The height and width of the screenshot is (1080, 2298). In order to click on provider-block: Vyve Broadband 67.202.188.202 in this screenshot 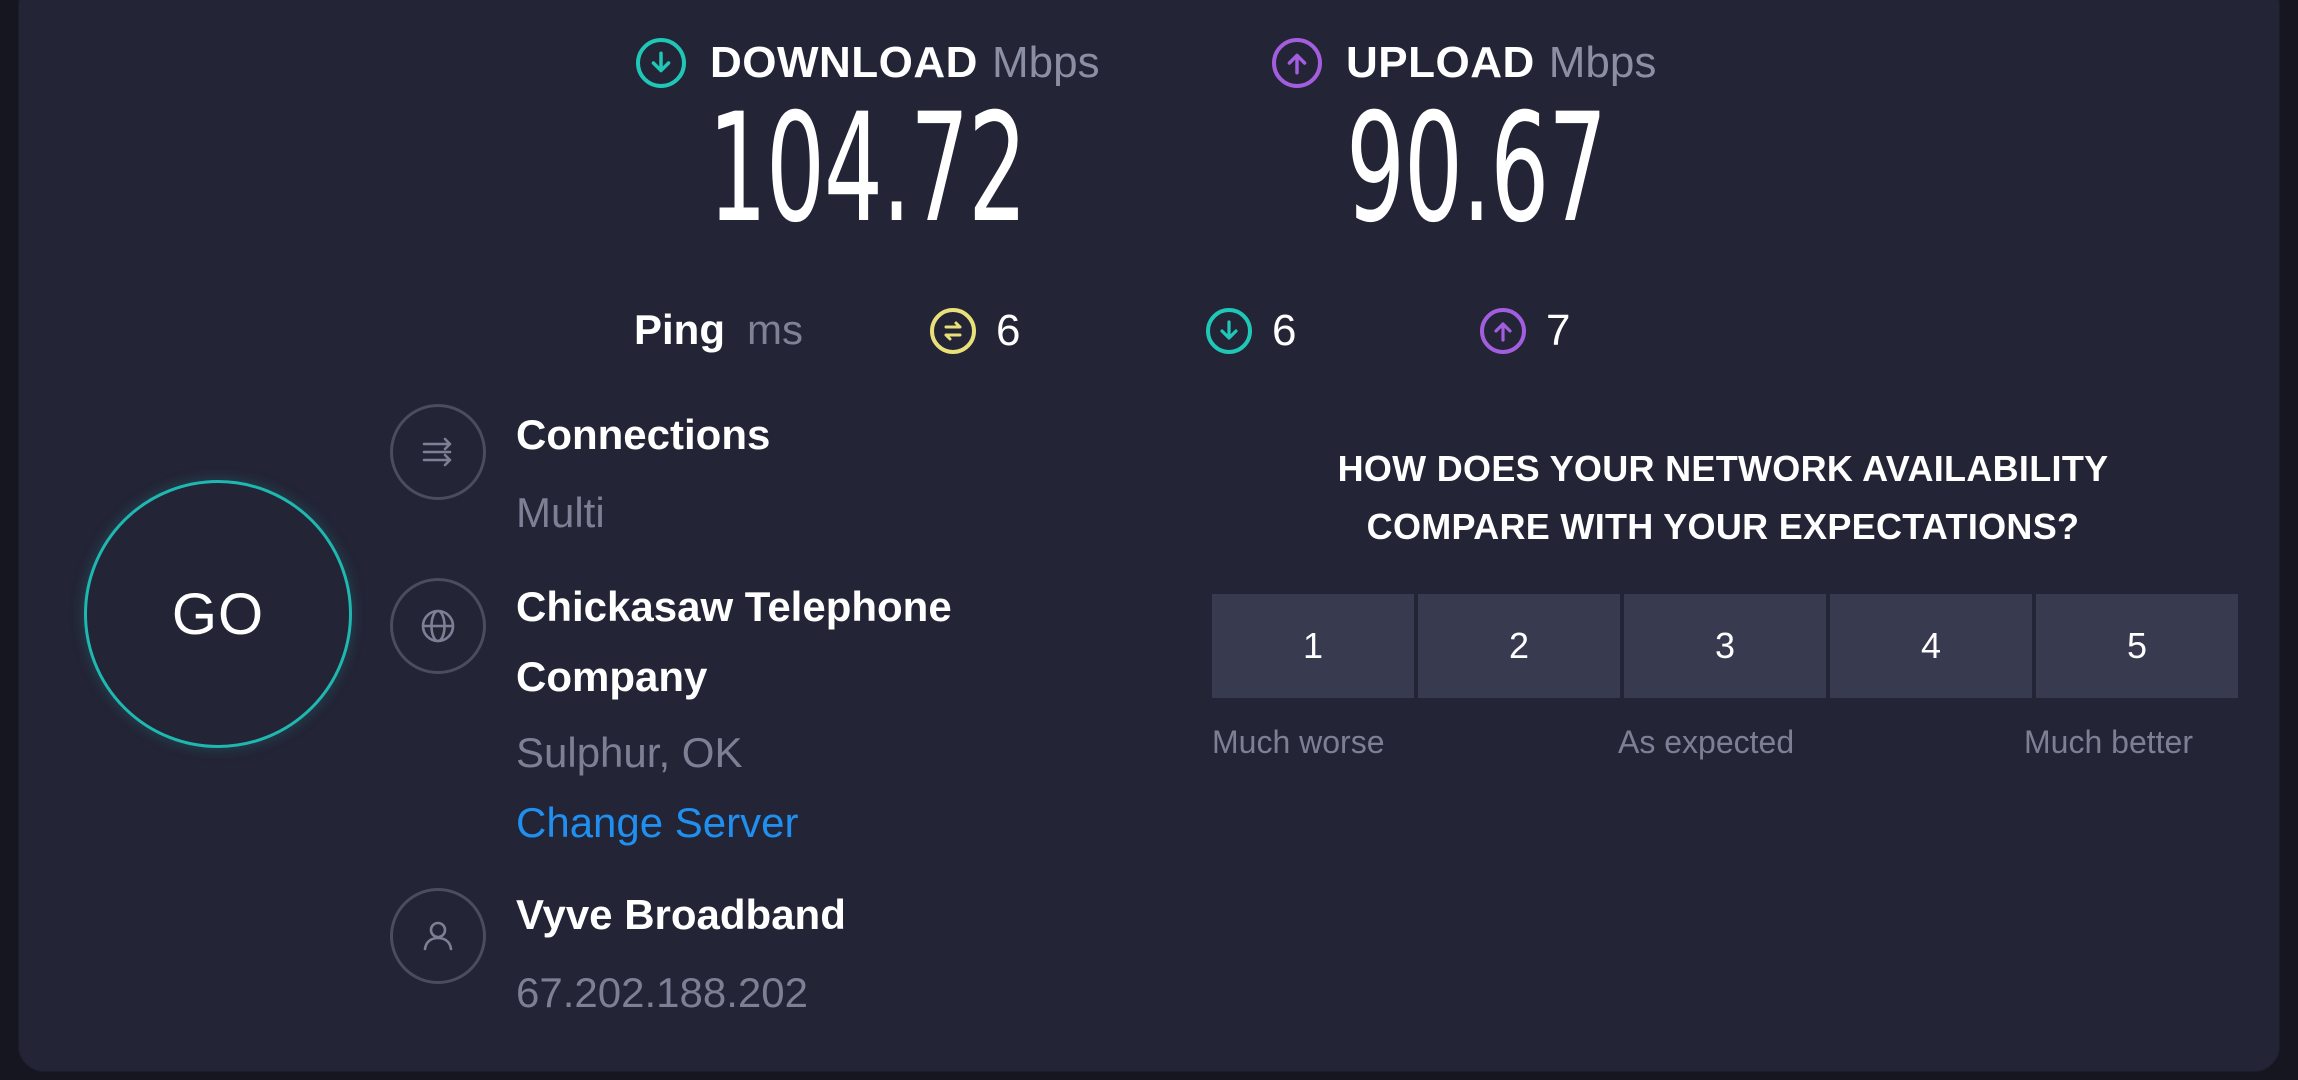, I will do `click(681, 954)`.